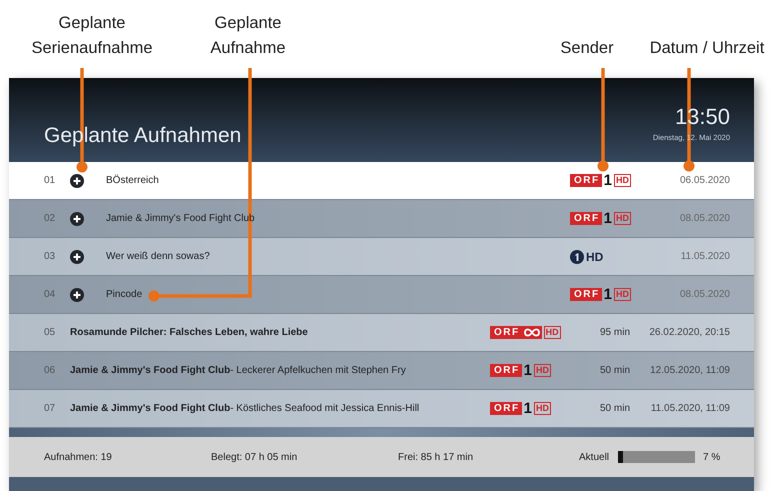 The width and height of the screenshot is (783, 491). What do you see at coordinates (707, 48) in the screenshot?
I see `callout-label: Datum / Uhrzeit` at bounding box center [707, 48].